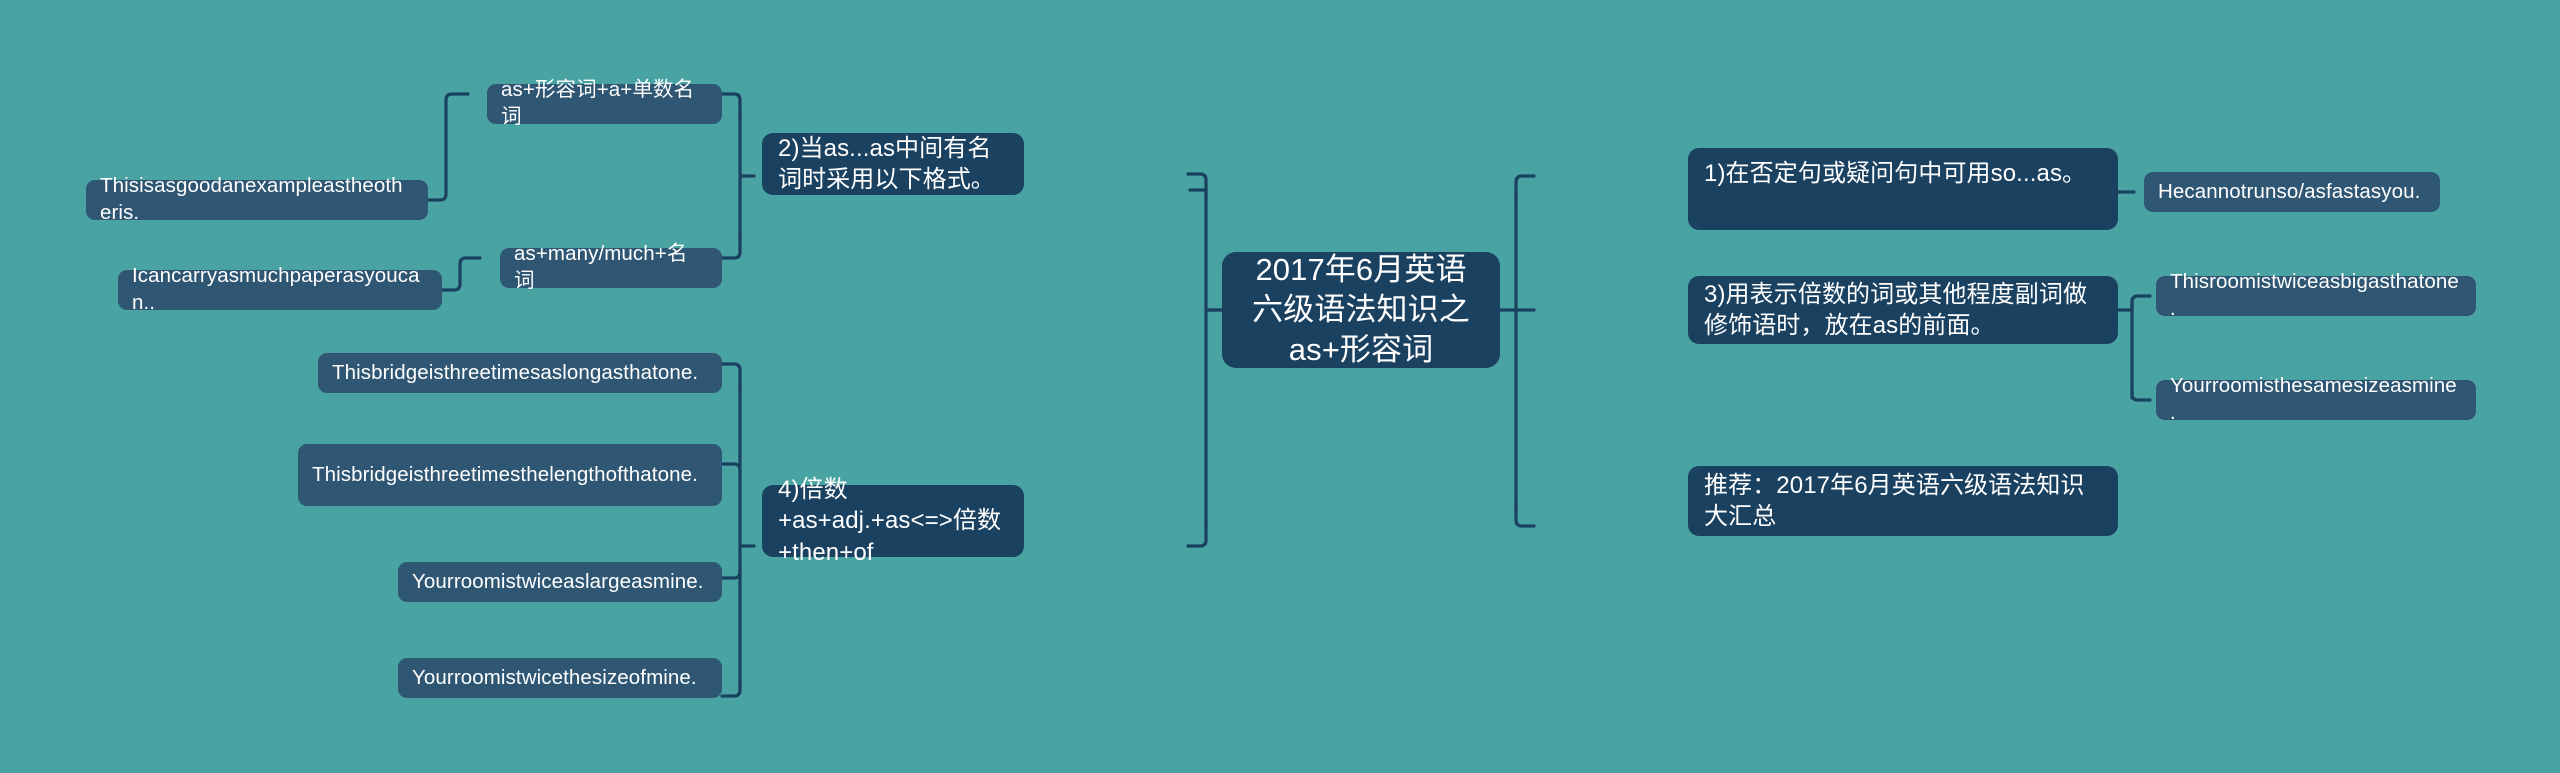  I want to click on sub-node-as-many-much-noun: as+many/much+名词, so click(611, 267).